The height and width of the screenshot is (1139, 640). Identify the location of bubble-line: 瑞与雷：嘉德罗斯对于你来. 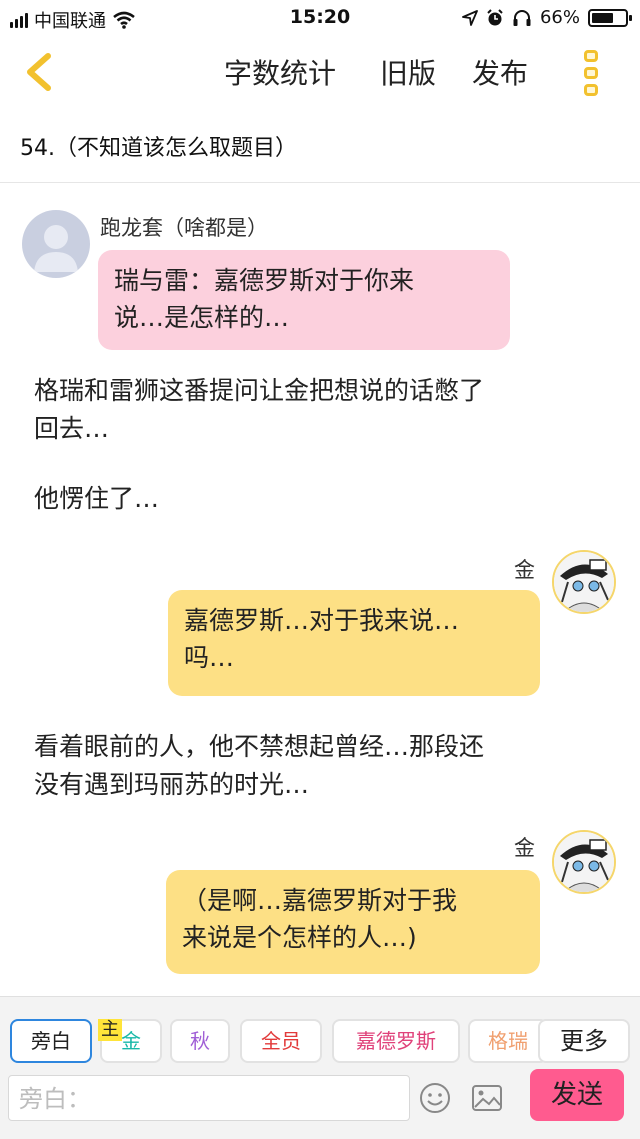
(264, 280).